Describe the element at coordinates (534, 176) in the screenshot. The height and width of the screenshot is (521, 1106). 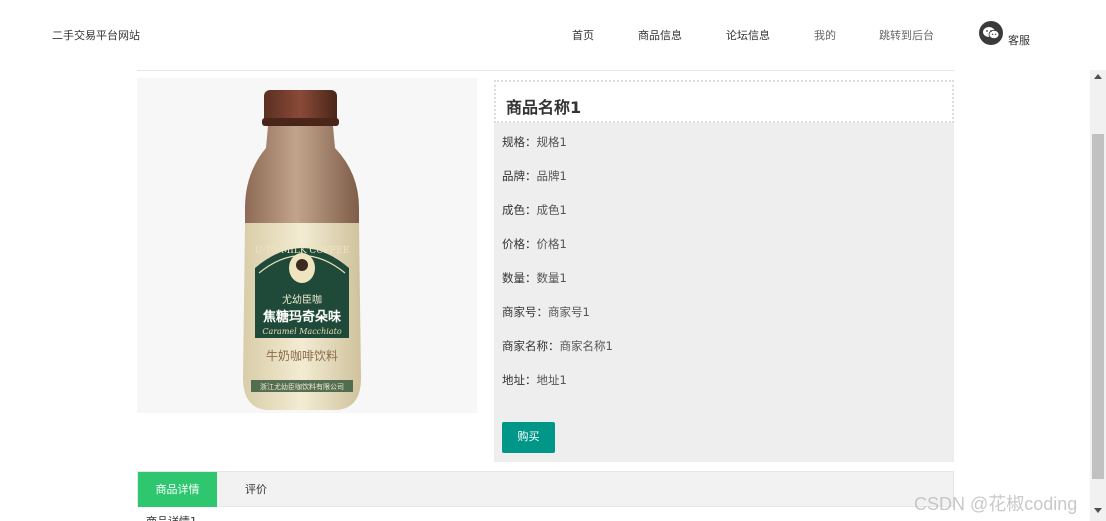
I see `spec-row-brand: 品牌：品牌1` at that location.